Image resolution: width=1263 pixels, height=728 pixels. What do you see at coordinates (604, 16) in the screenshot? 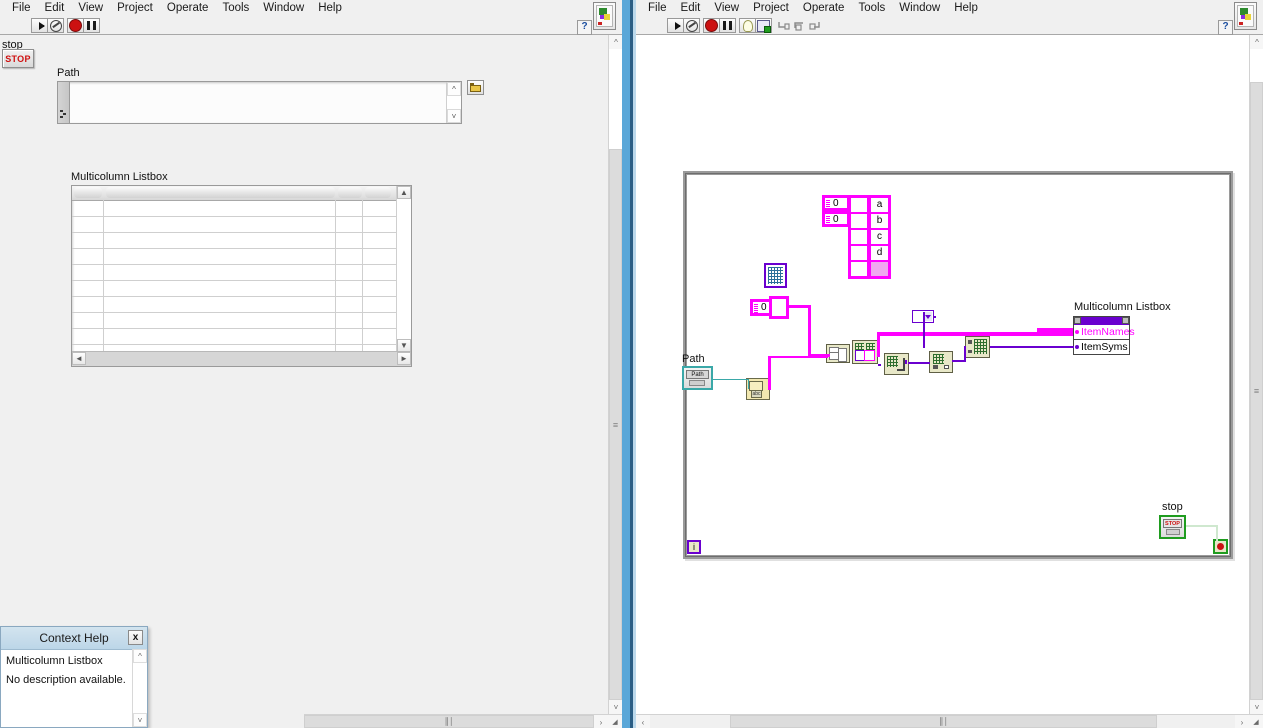
I see `fp-vi-icon` at bounding box center [604, 16].